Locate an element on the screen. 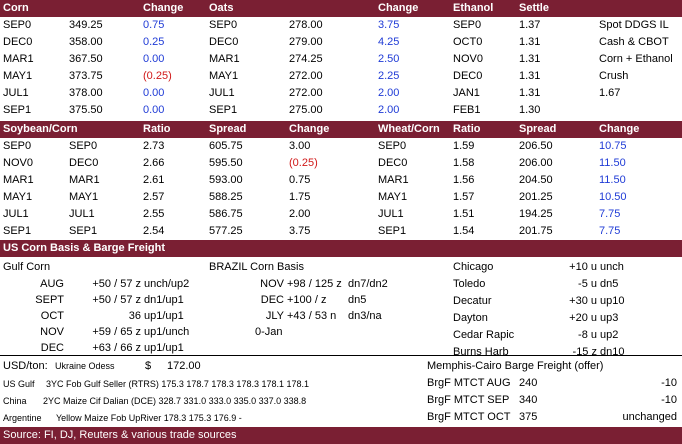 This screenshot has height=444, width=682. soy-month: NOV0 is located at coordinates (18, 163).